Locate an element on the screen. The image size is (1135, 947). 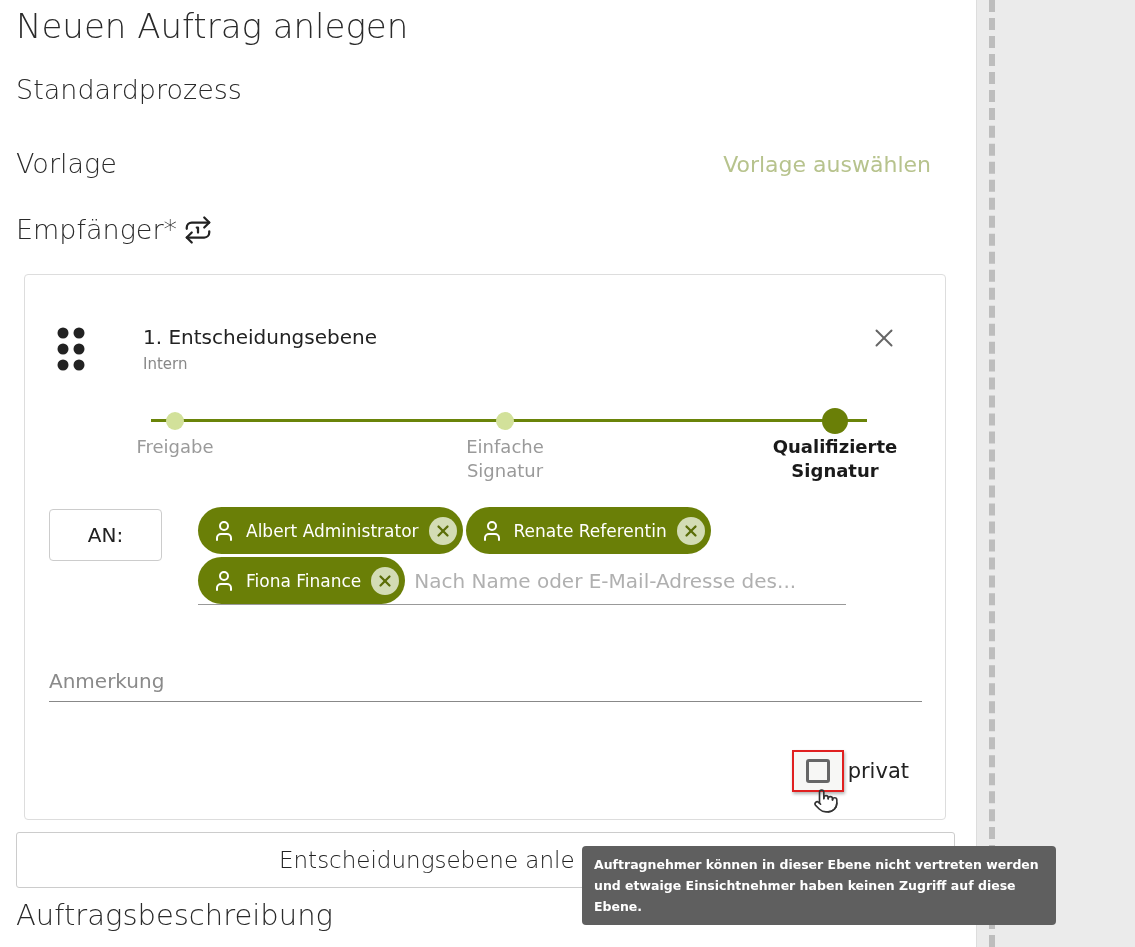
template-label: Vorlage is located at coordinates (66, 164).